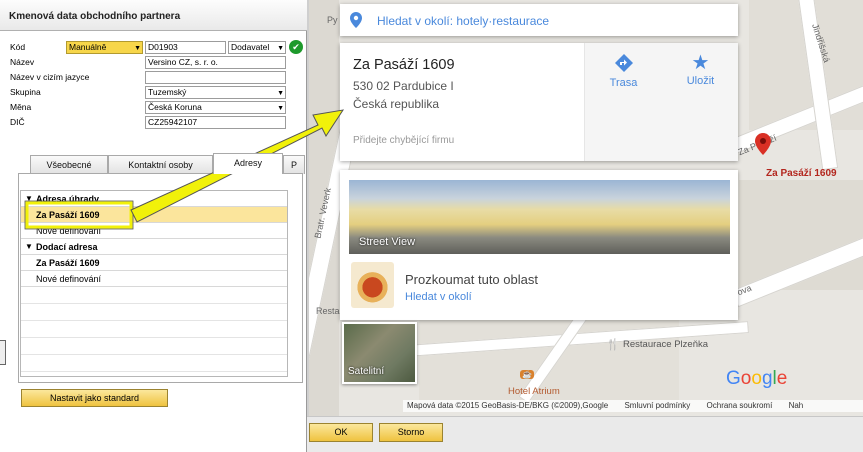 Image resolution: width=863 pixels, height=452 pixels. I want to click on code-series-select: Manuálně ▼, so click(104, 47).